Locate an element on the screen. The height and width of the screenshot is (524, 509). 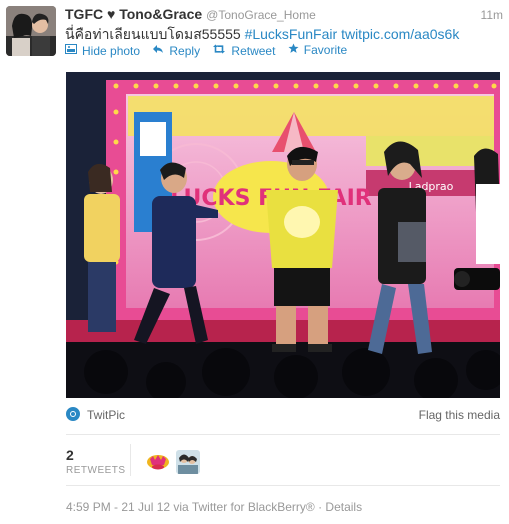
retweet-icon is located at coordinates (219, 50).